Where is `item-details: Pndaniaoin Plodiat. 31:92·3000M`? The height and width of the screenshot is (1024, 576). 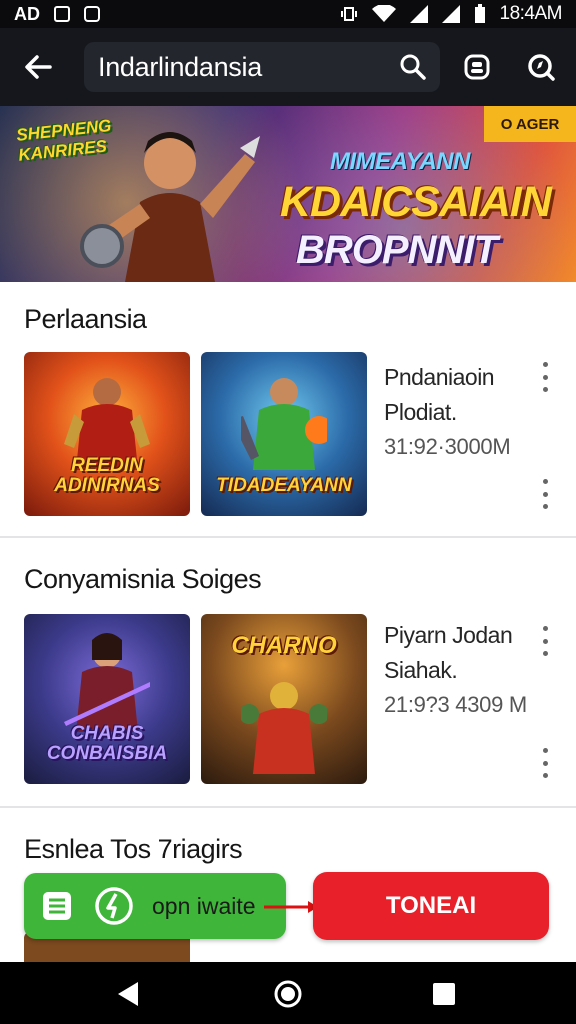
item-details: Pndaniaoin Plodiat. 31:92·3000M is located at coordinates (447, 412).